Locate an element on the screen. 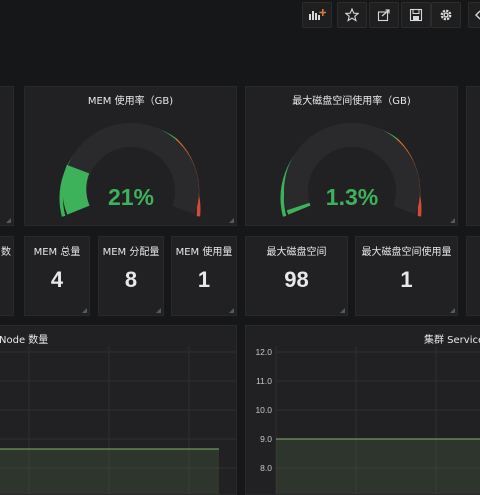 This screenshot has height=495, width=480. stat-title: MEM 总量 is located at coordinates (57, 252).